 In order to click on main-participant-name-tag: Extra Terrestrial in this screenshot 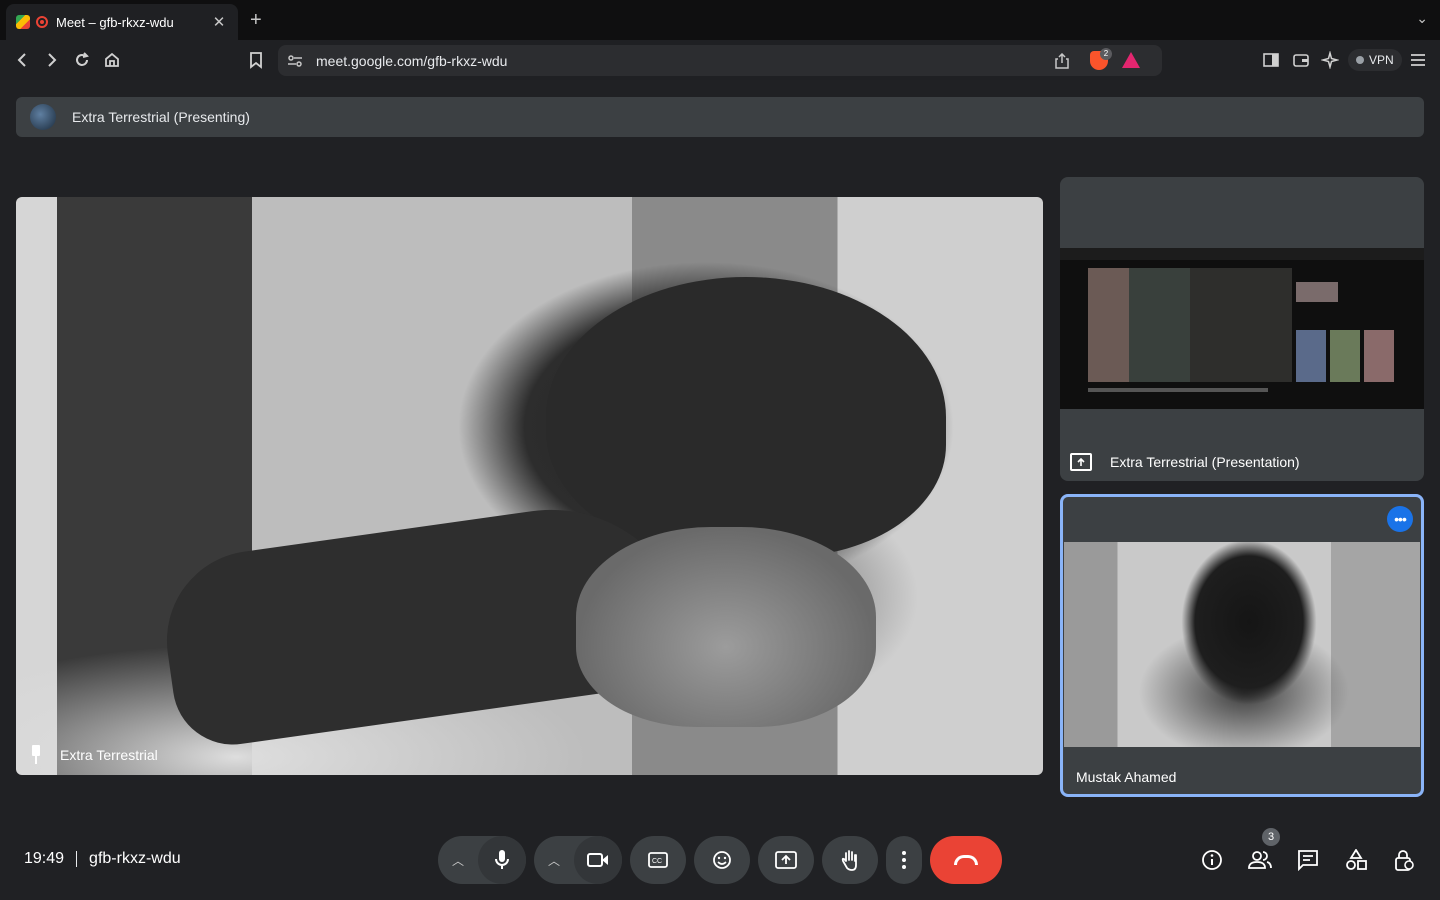, I will do `click(94, 755)`.